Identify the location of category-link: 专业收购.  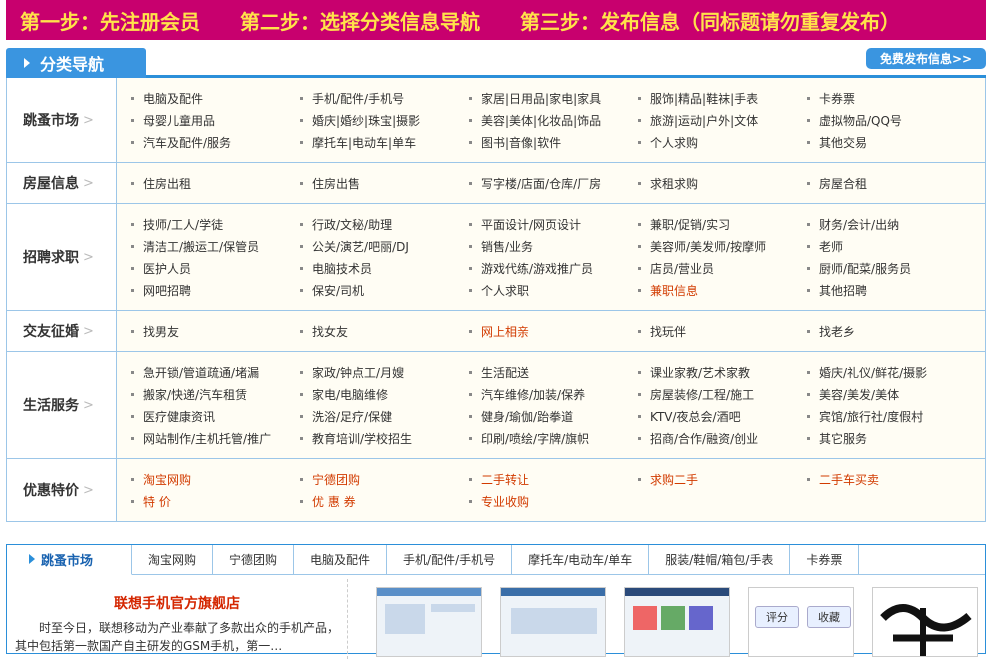
(553, 501).